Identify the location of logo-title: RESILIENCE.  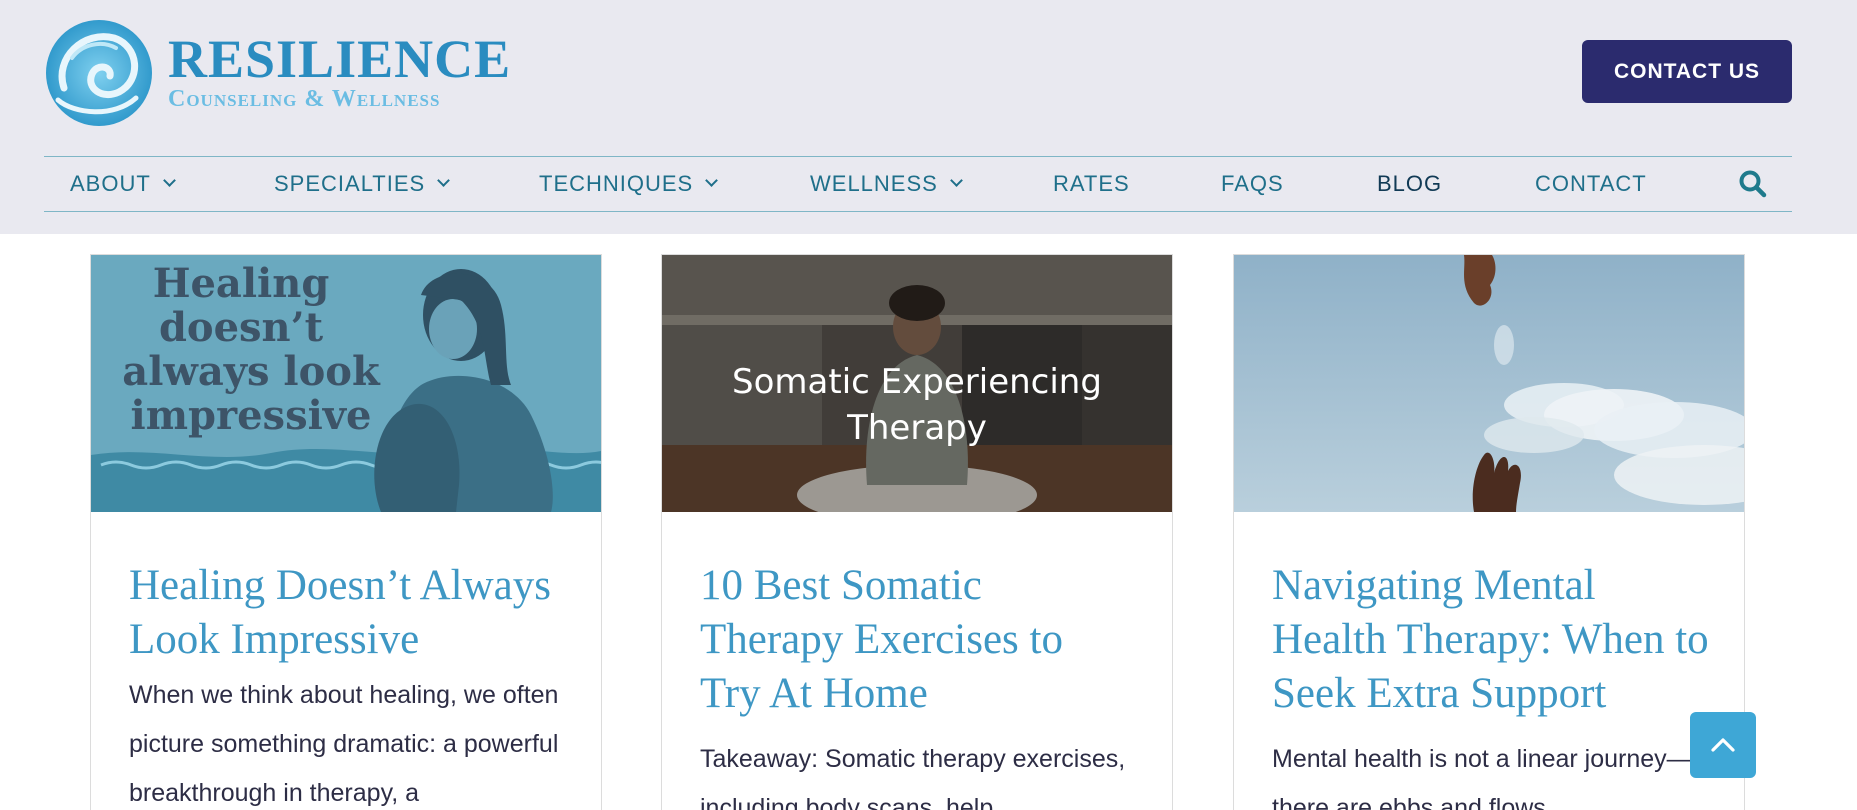
(340, 59).